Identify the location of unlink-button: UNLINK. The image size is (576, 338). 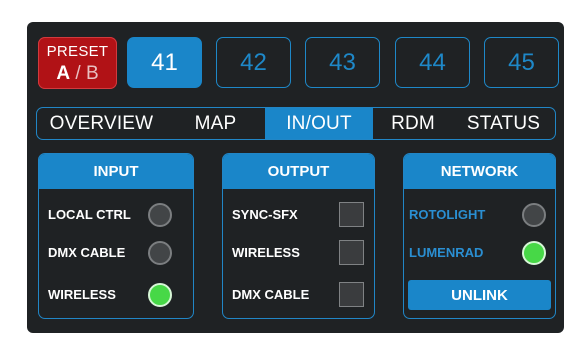
(479, 295).